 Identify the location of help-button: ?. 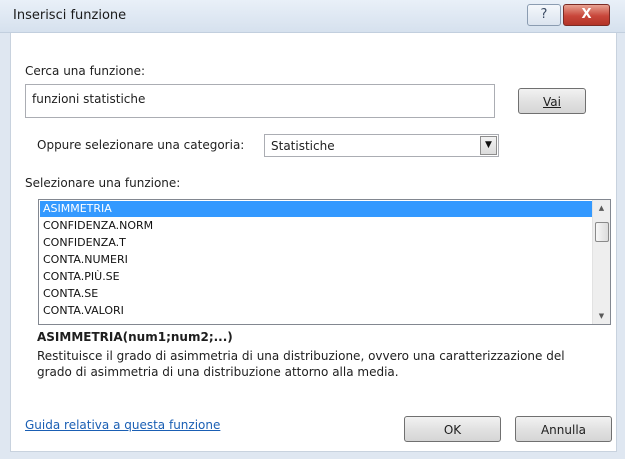
(544, 15).